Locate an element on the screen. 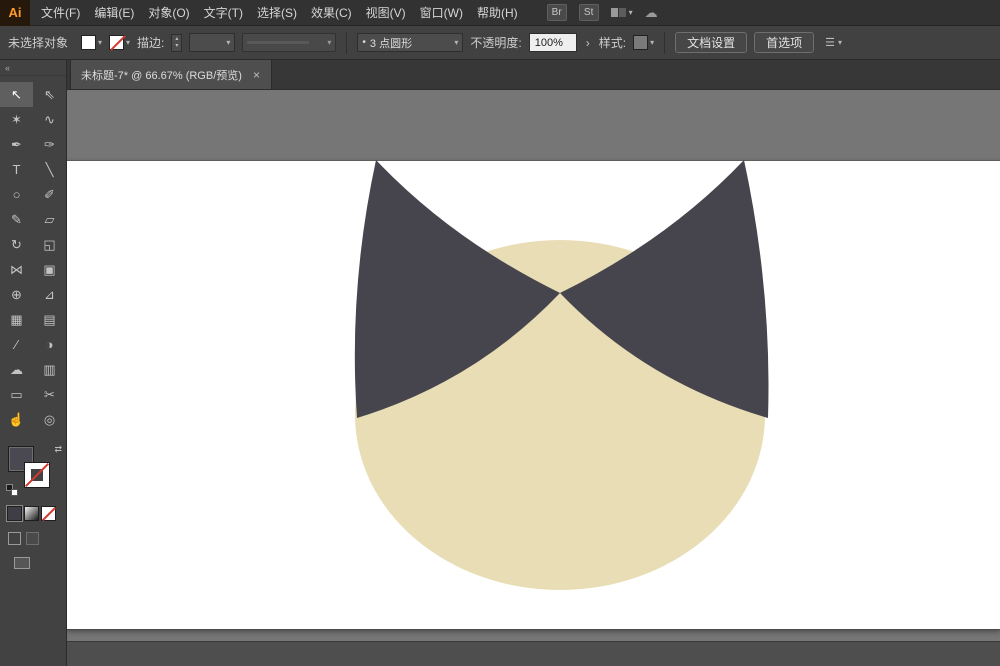 Image resolution: width=1000 pixels, height=666 pixels. add-anchor-point-tool: ✑ is located at coordinates (49, 144).